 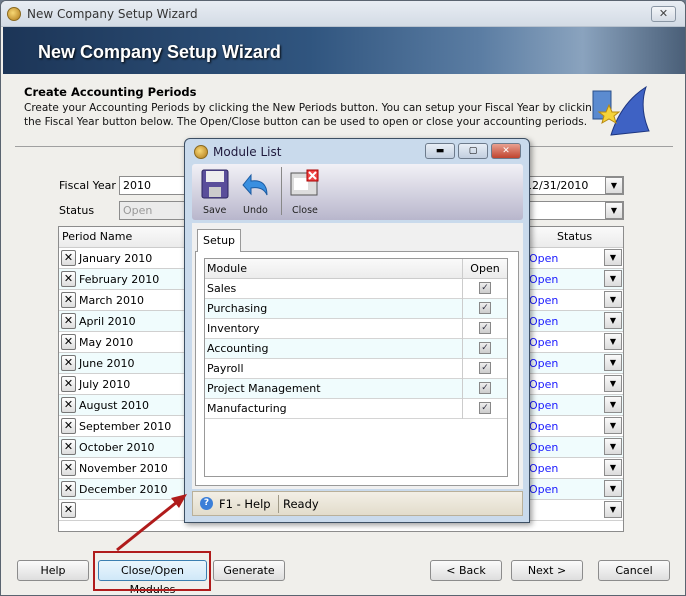 I want to click on module-name: Accounting, so click(x=238, y=348).